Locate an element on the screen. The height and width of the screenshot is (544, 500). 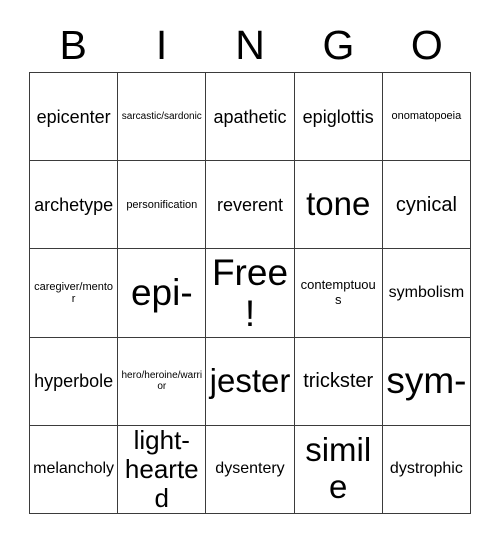
bingo-cell: hyperbole is located at coordinates (74, 381).